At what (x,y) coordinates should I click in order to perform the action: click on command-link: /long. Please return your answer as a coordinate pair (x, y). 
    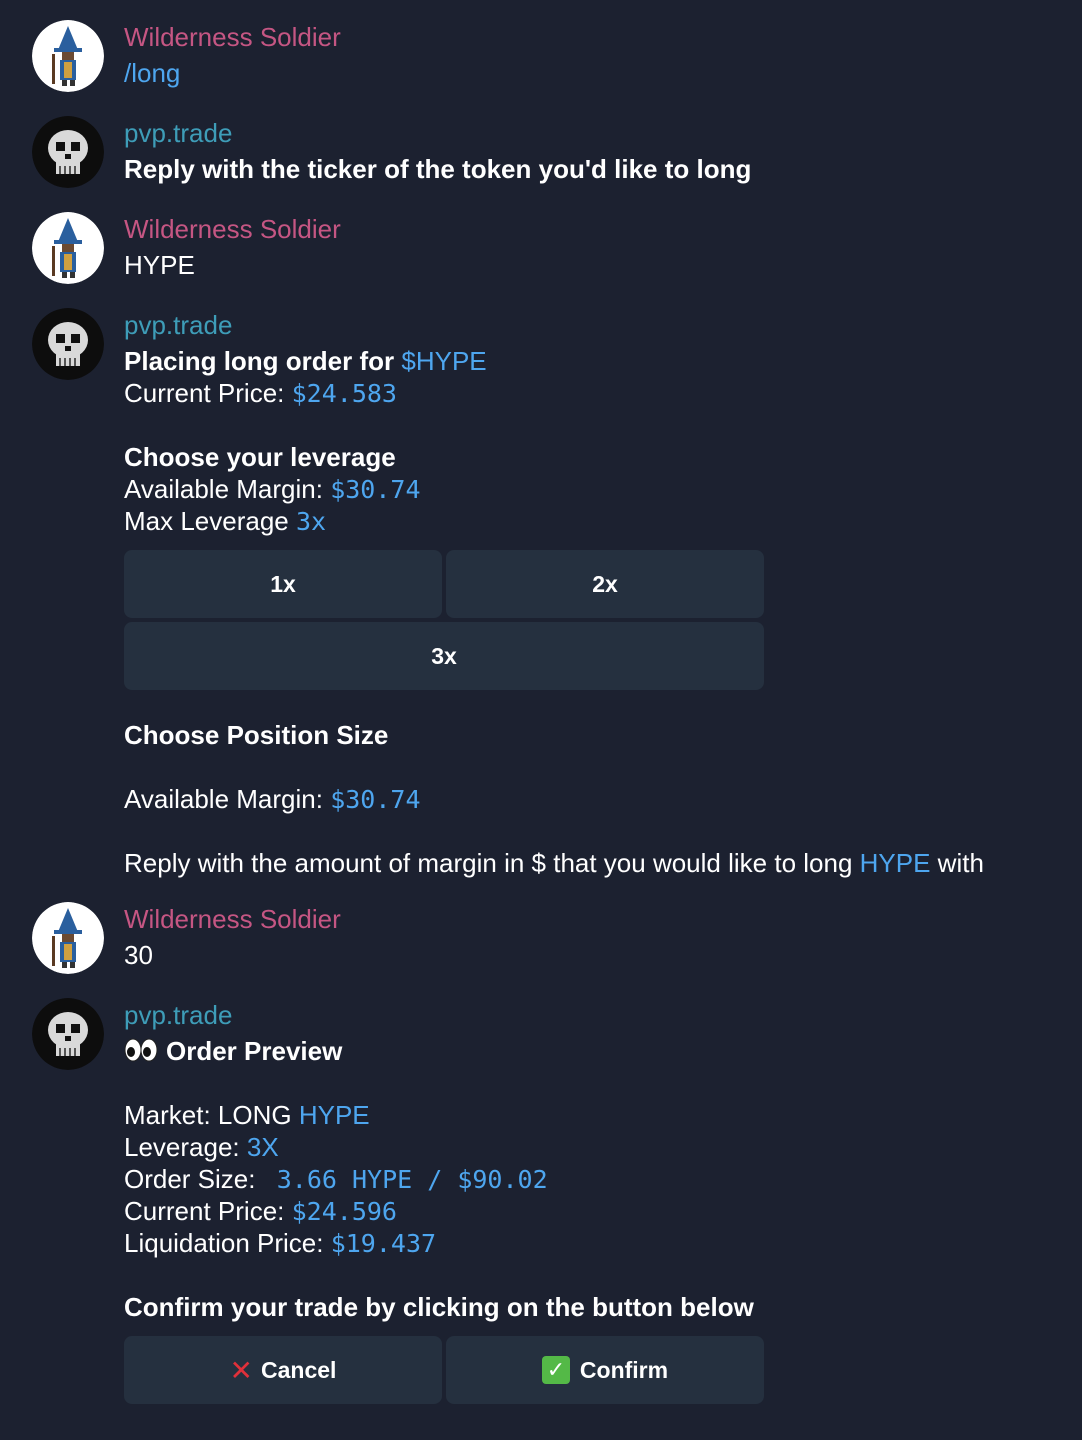
    Looking at the image, I should click on (152, 73).